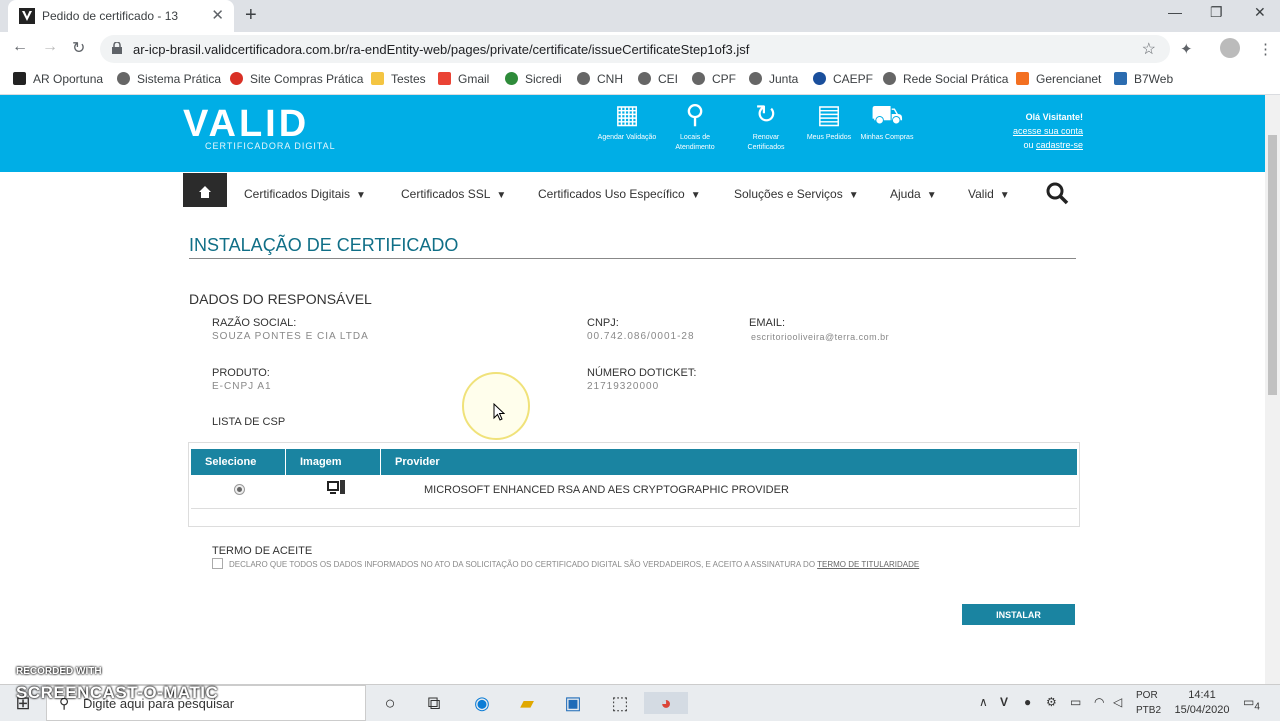  Describe the element at coordinates (1117, 702) in the screenshot. I see `tray-volume-icon: ◁` at that location.